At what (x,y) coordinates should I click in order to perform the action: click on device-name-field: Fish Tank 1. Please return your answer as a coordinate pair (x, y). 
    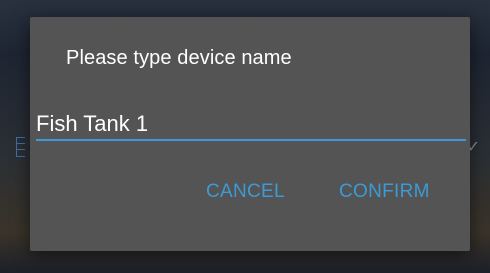
    Looking at the image, I should click on (251, 123).